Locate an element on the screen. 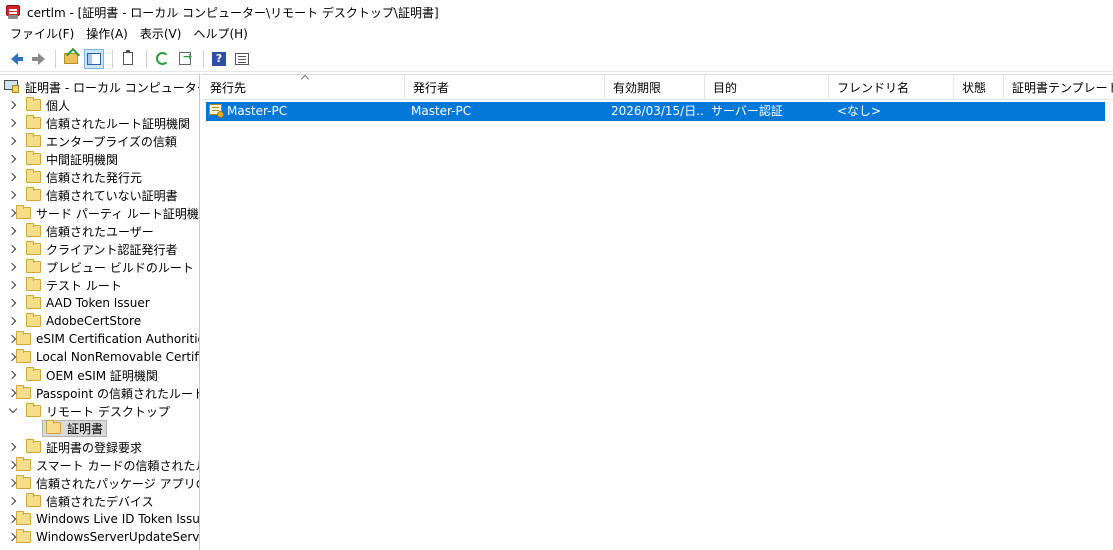  tree-item-remote-desktop-certificates: 証明書 is located at coordinates (120, 428).